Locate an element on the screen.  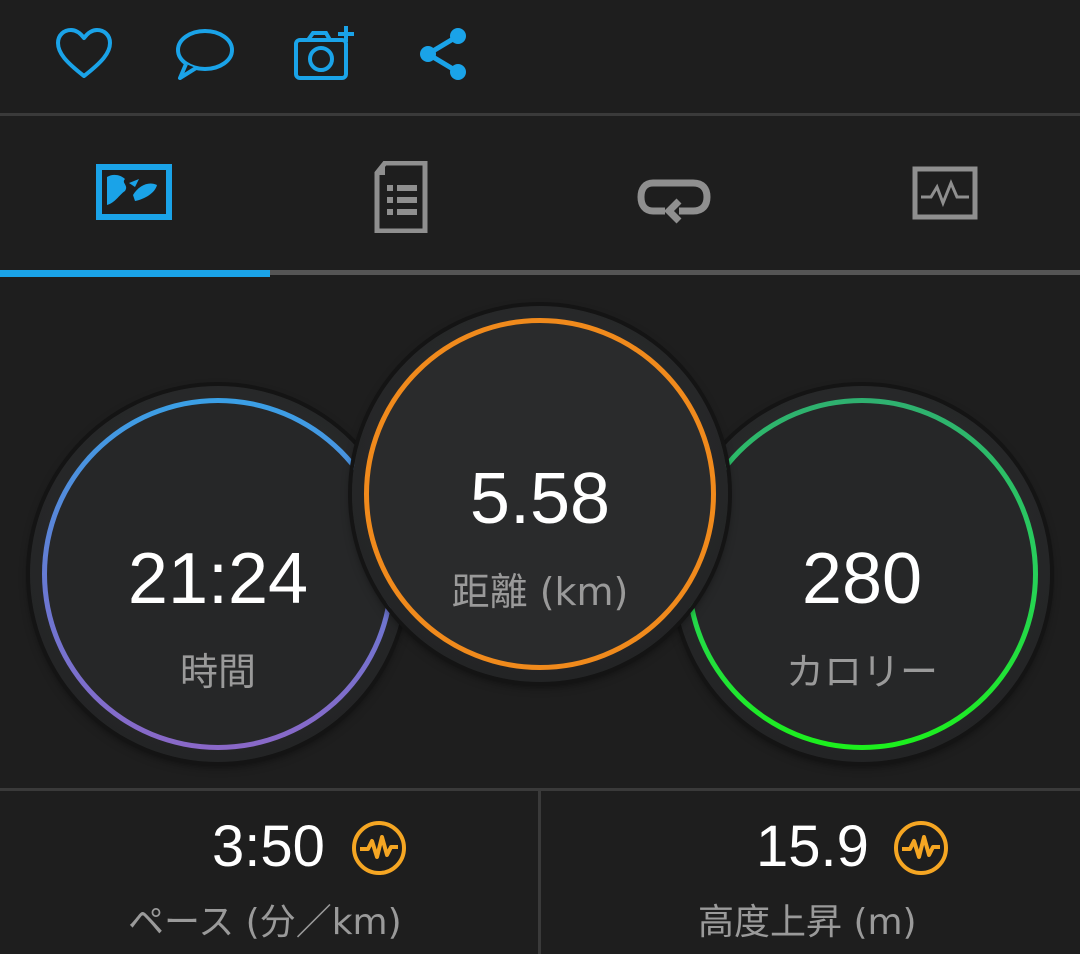
pace-label: ペース (分／km) is located at coordinates (265, 922).